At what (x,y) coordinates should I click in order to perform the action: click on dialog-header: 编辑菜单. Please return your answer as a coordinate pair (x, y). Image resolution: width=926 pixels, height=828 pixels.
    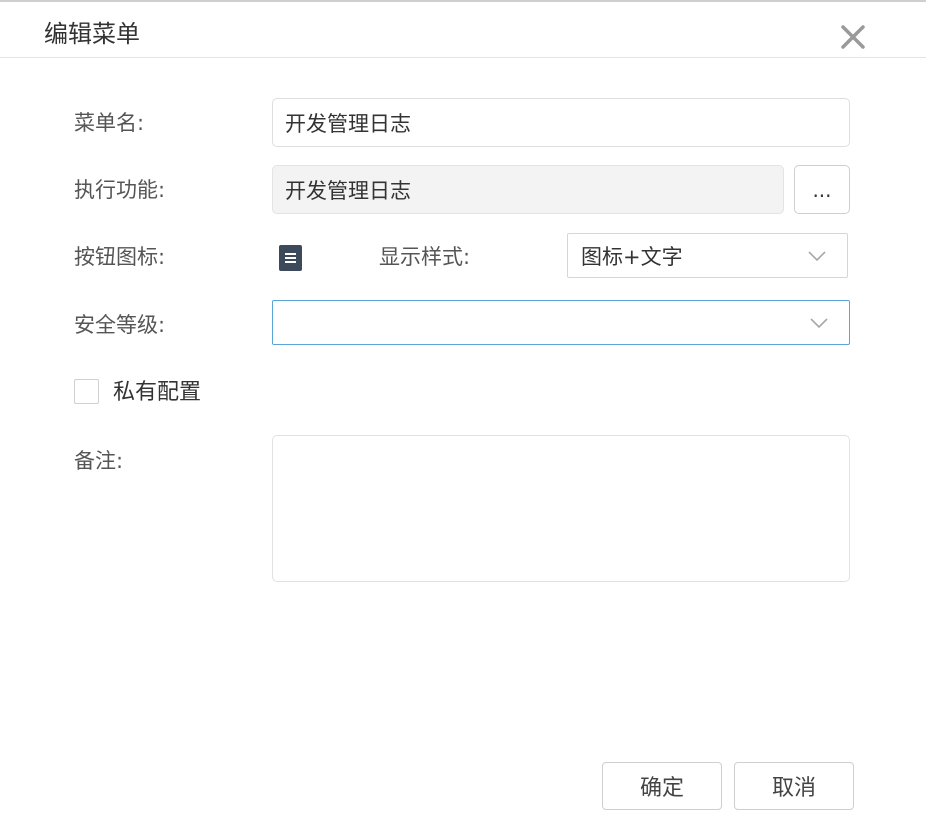
    Looking at the image, I should click on (463, 30).